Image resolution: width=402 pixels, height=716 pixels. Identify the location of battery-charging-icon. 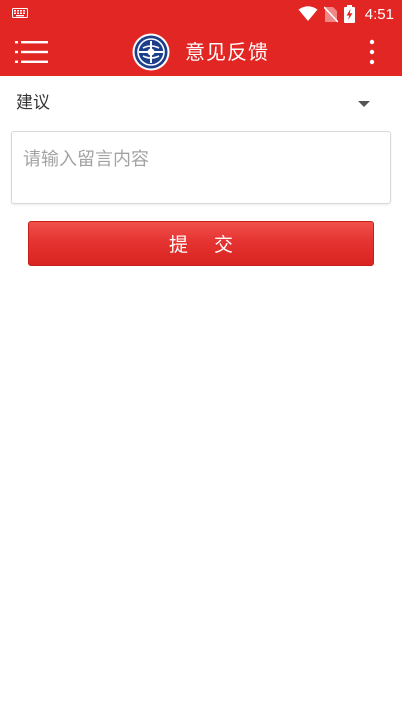
(349, 14).